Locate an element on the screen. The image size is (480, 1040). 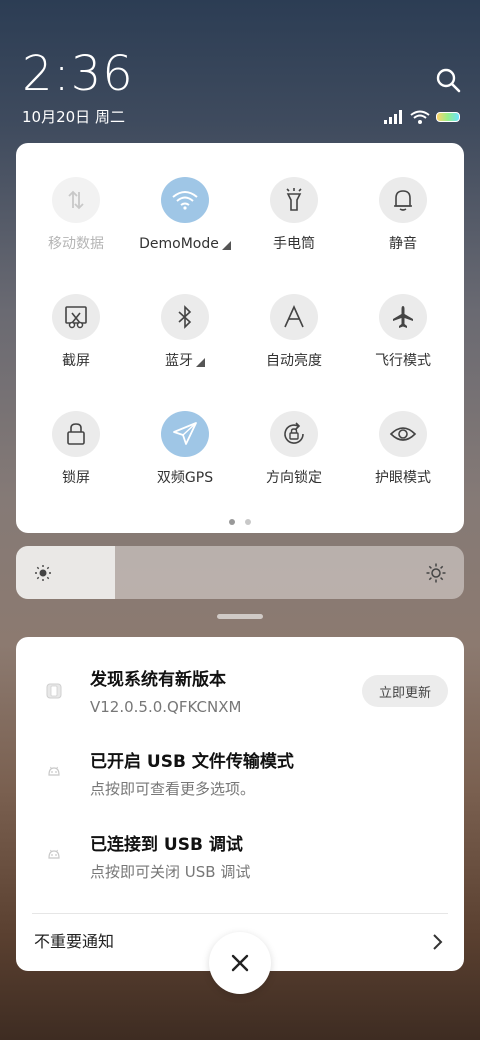
auto-brightness-icon is located at coordinates (294, 316).